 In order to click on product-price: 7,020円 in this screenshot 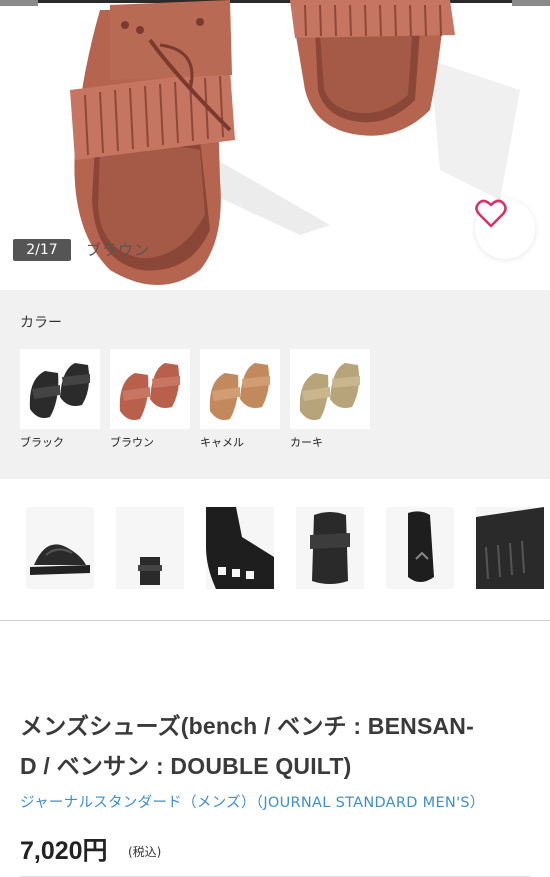, I will do `click(64, 851)`.